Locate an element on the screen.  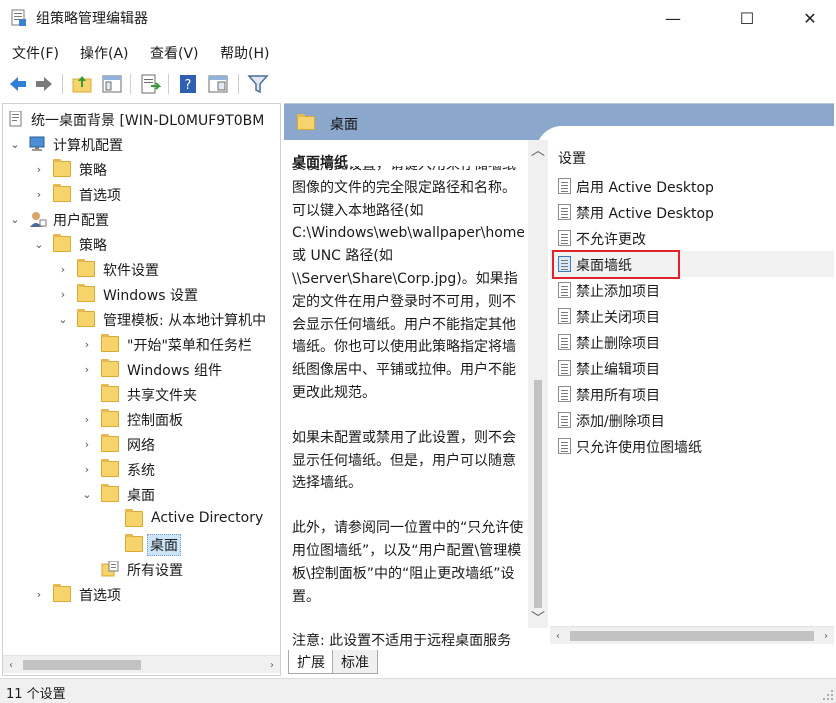
setting-label: 禁用所有项目 is located at coordinates (618, 396).